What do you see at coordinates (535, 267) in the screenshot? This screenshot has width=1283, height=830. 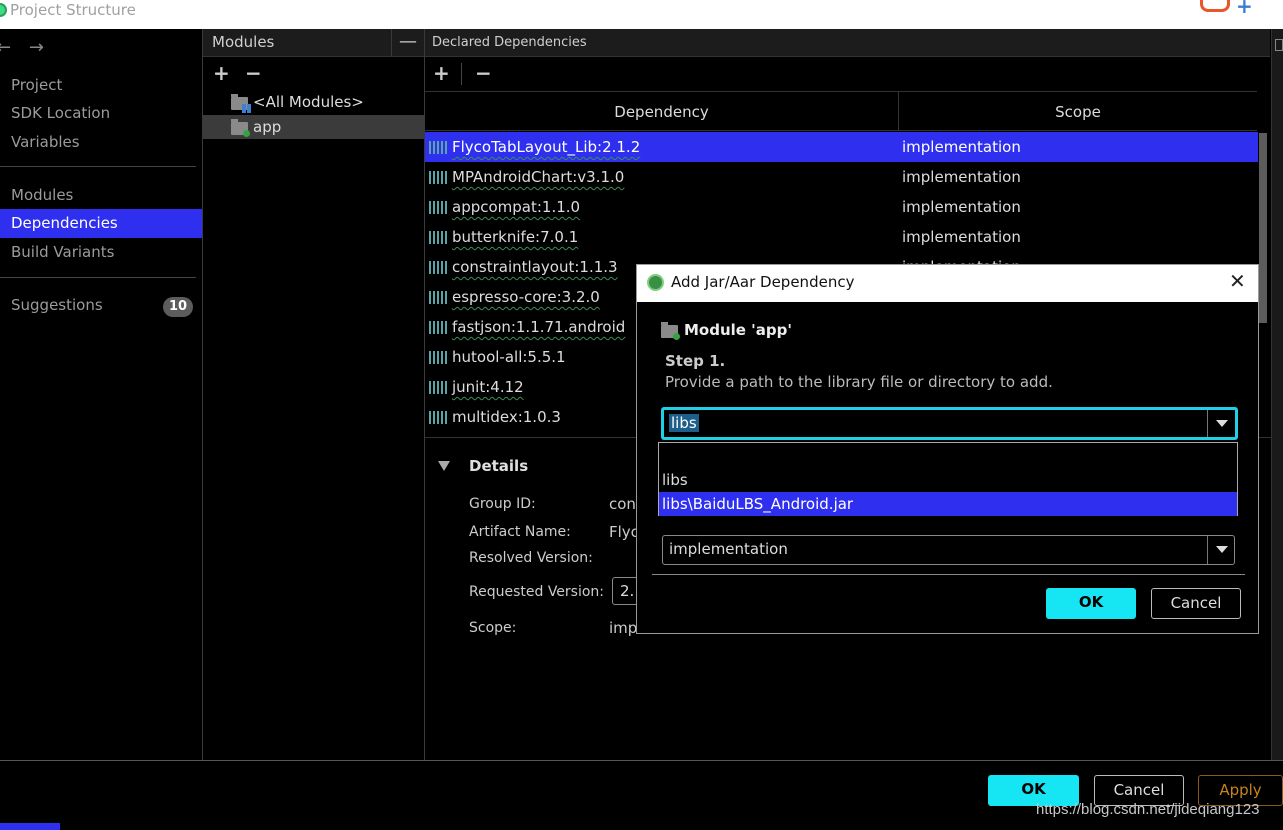 I see `dependency-name: constraintlayout:1.1.3` at bounding box center [535, 267].